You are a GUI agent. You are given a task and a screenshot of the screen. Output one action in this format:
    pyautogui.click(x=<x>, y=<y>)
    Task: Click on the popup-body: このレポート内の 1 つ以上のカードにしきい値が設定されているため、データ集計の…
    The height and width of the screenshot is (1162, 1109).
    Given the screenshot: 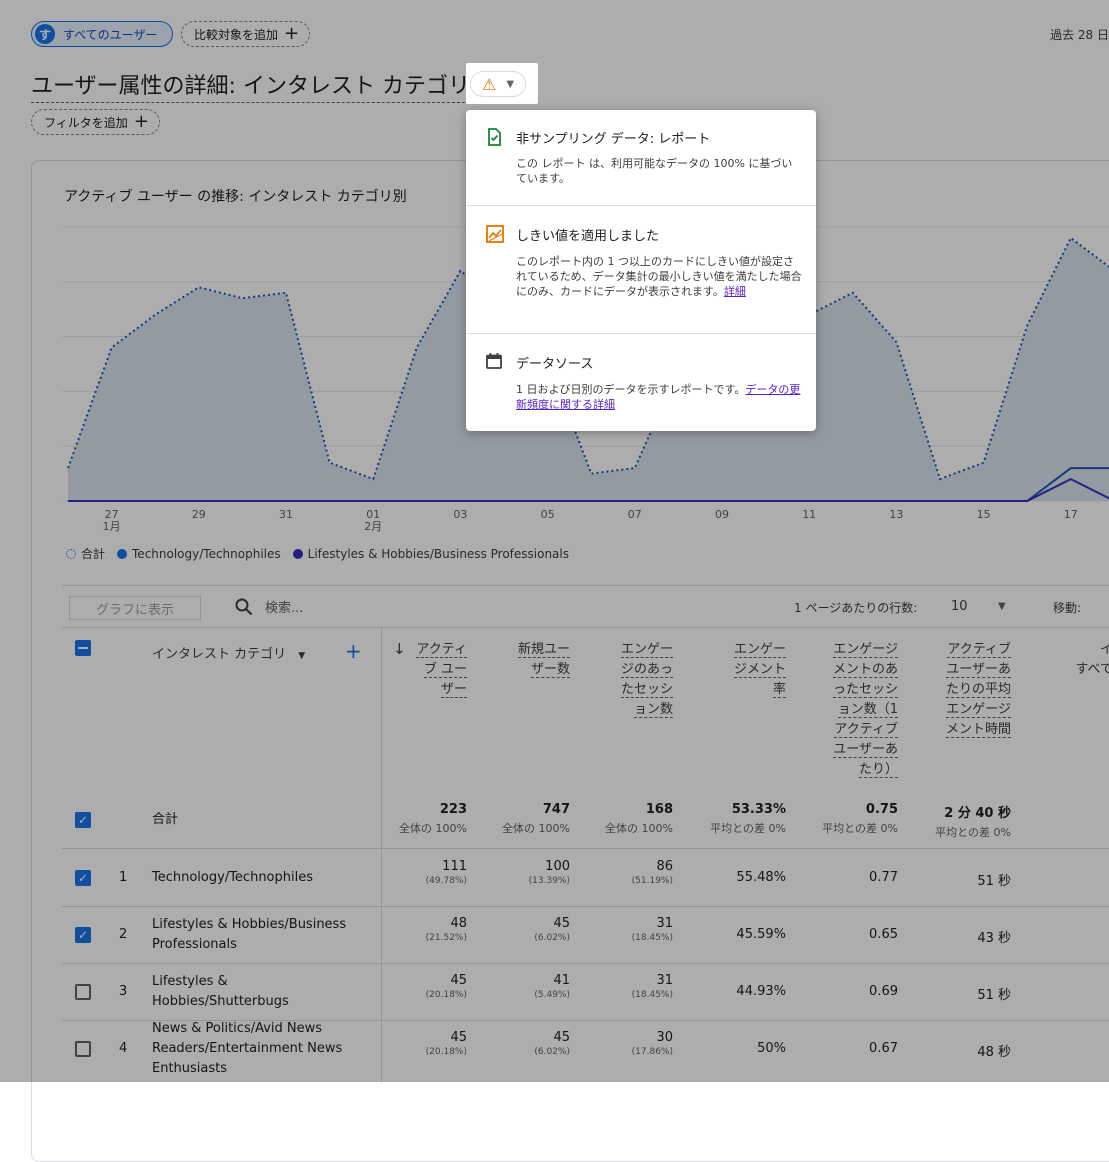 What is the action you would take?
    pyautogui.click(x=659, y=276)
    